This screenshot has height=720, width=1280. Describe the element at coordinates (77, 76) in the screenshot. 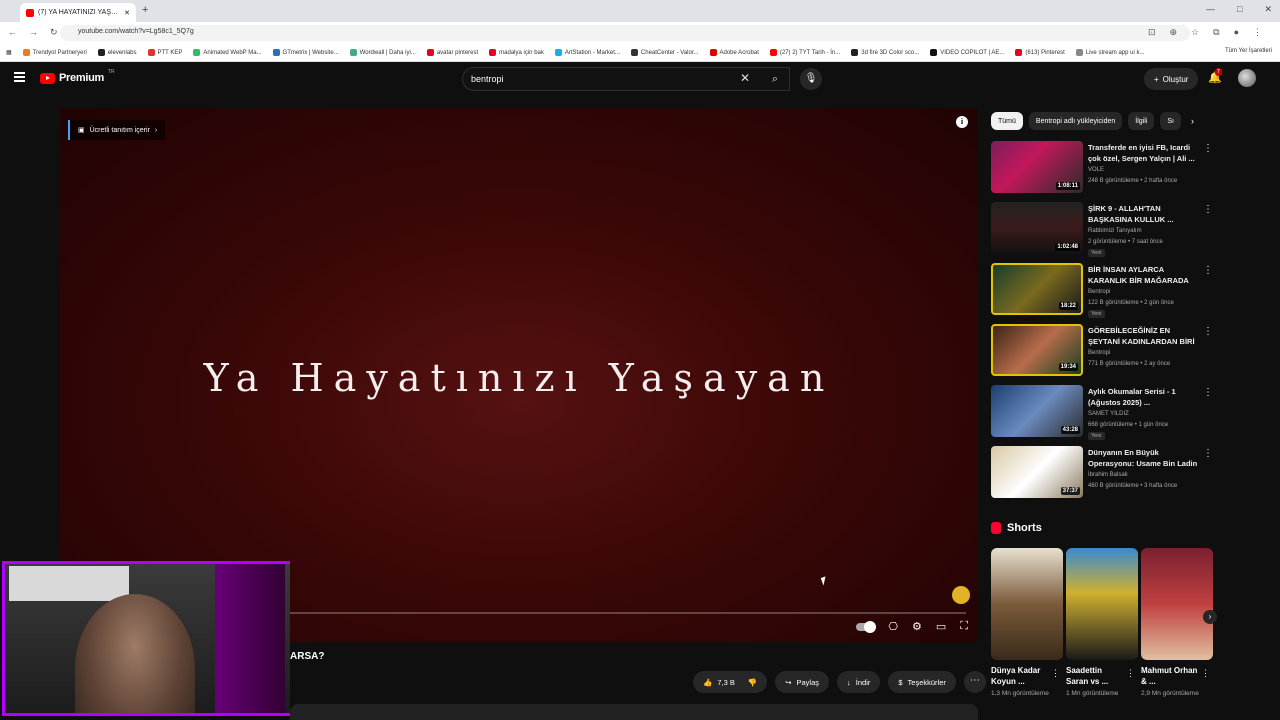

I see `youtube-logo: Premium TR` at that location.